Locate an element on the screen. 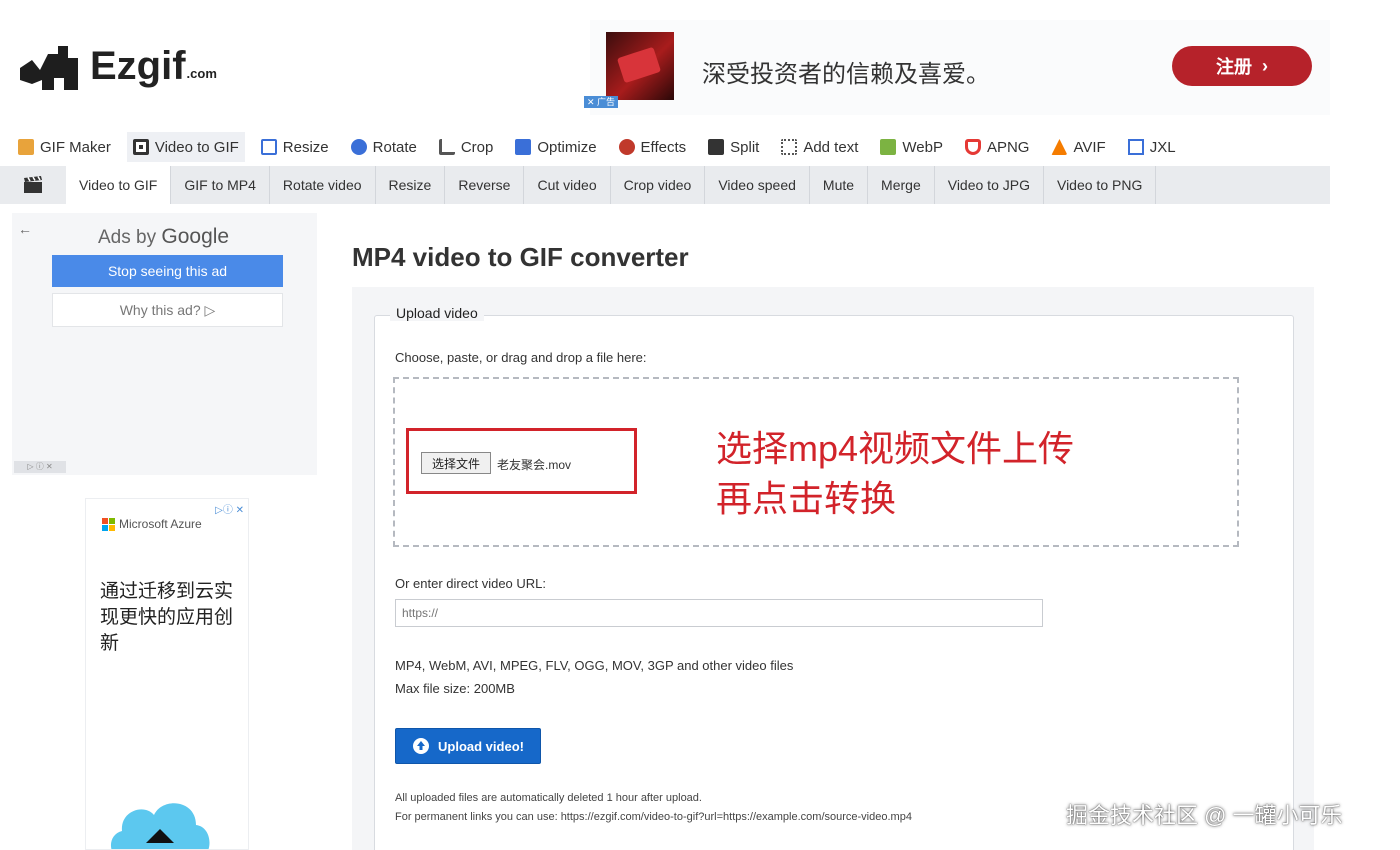  ad-controls-icon: ▷ⓘ ✕ is located at coordinates (229, 508).